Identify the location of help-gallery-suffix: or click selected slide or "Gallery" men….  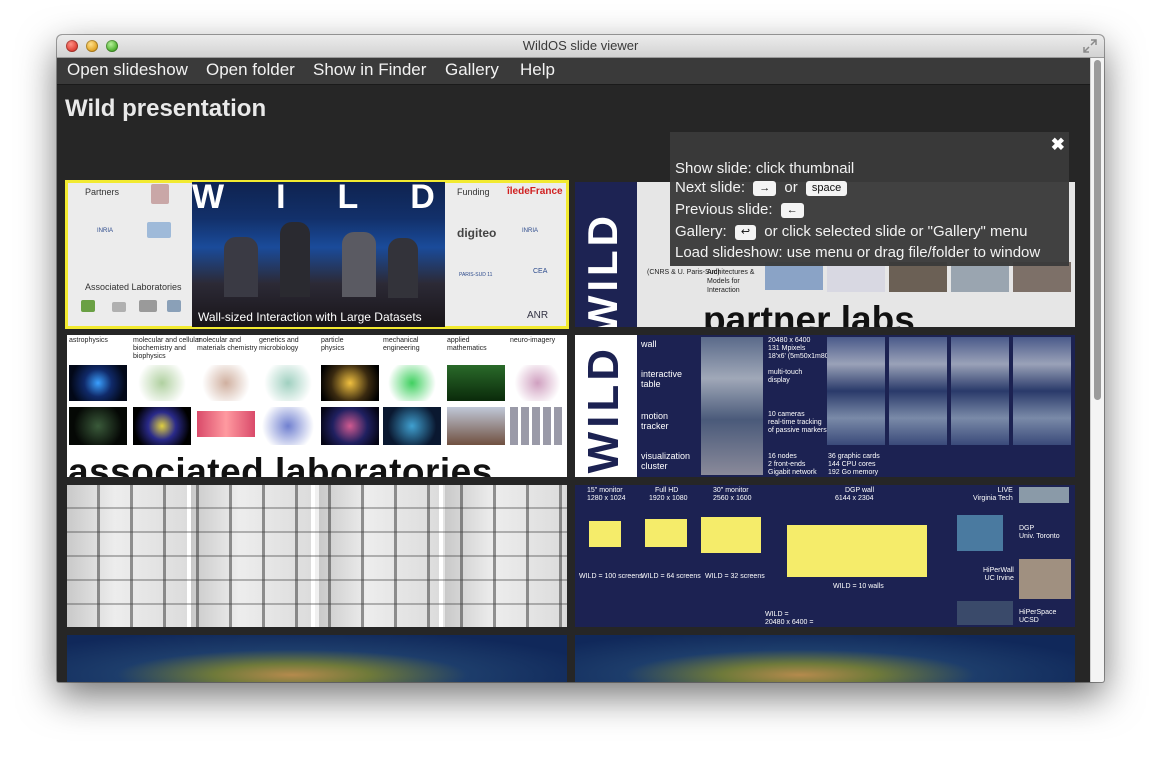
(896, 231).